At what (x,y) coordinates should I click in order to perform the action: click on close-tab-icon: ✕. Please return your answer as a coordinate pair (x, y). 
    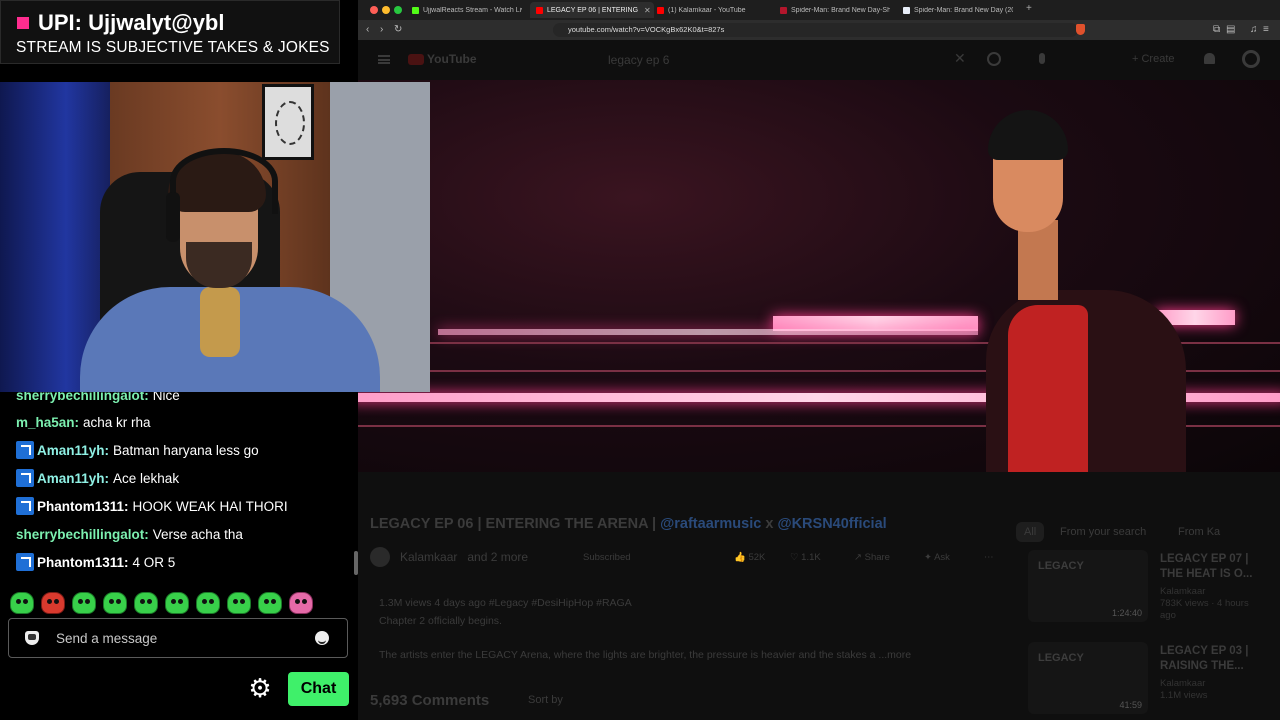
    Looking at the image, I should click on (647, 10).